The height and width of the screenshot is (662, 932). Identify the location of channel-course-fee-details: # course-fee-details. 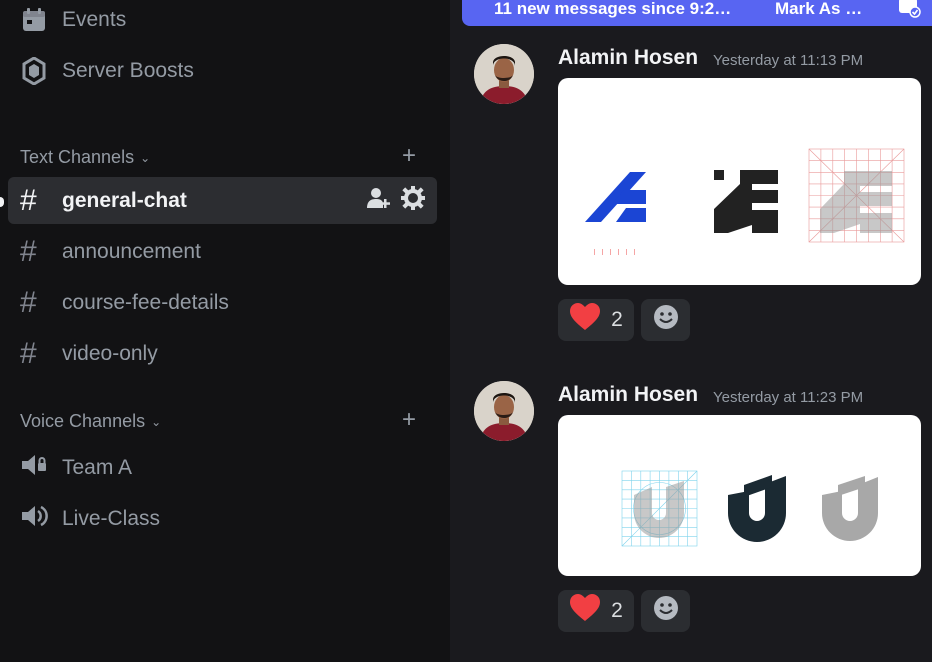
(222, 302).